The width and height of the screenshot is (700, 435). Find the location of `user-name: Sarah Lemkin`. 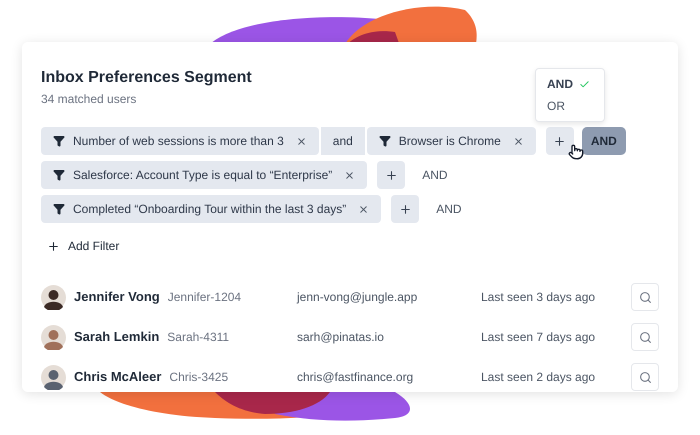

user-name: Sarah Lemkin is located at coordinates (117, 337).